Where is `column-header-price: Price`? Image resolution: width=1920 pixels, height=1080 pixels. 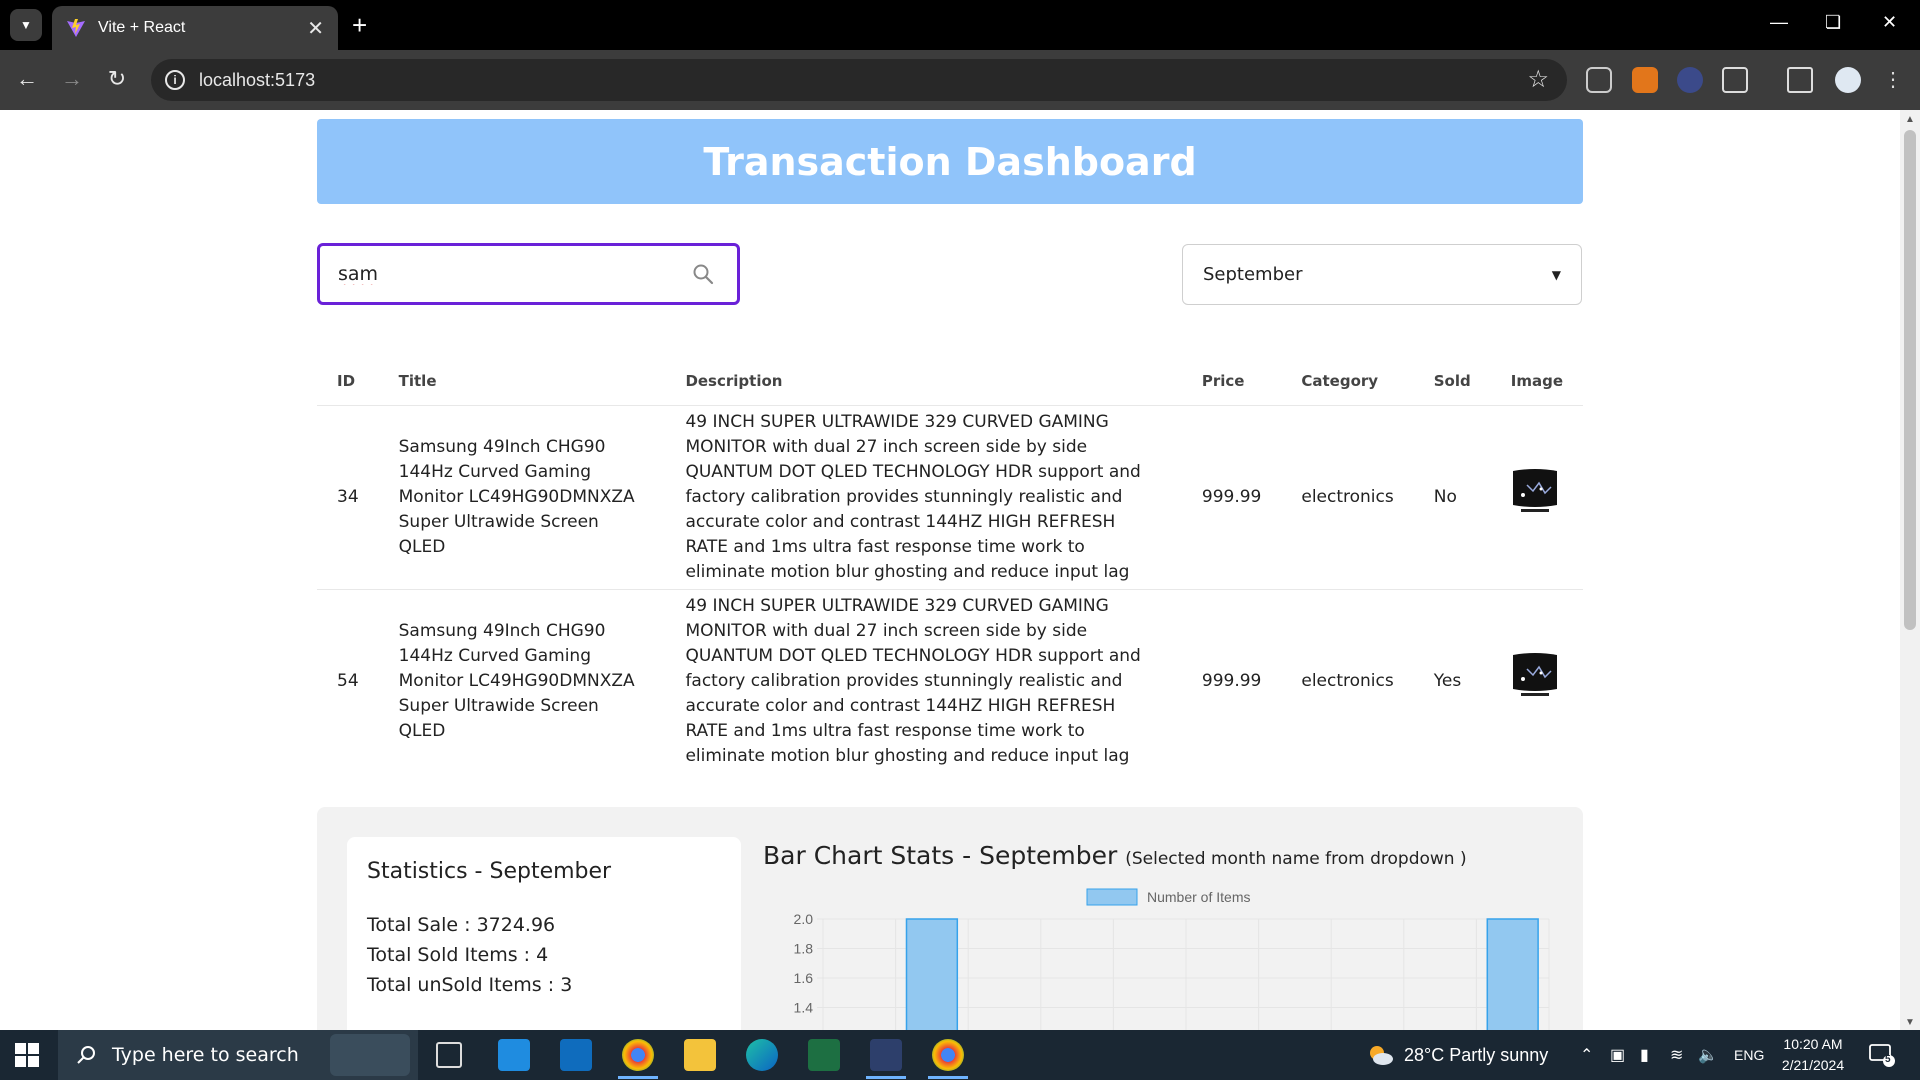 column-header-price: Price is located at coordinates (1231, 381).